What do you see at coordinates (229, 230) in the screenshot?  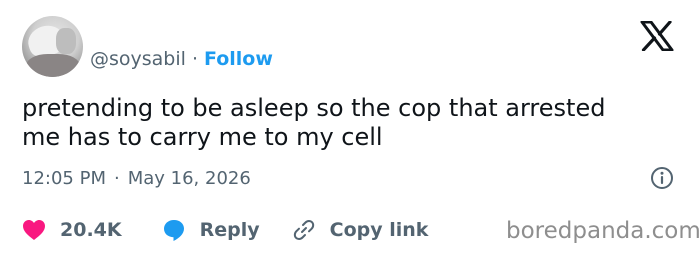 I see `reply-label: Reply` at bounding box center [229, 230].